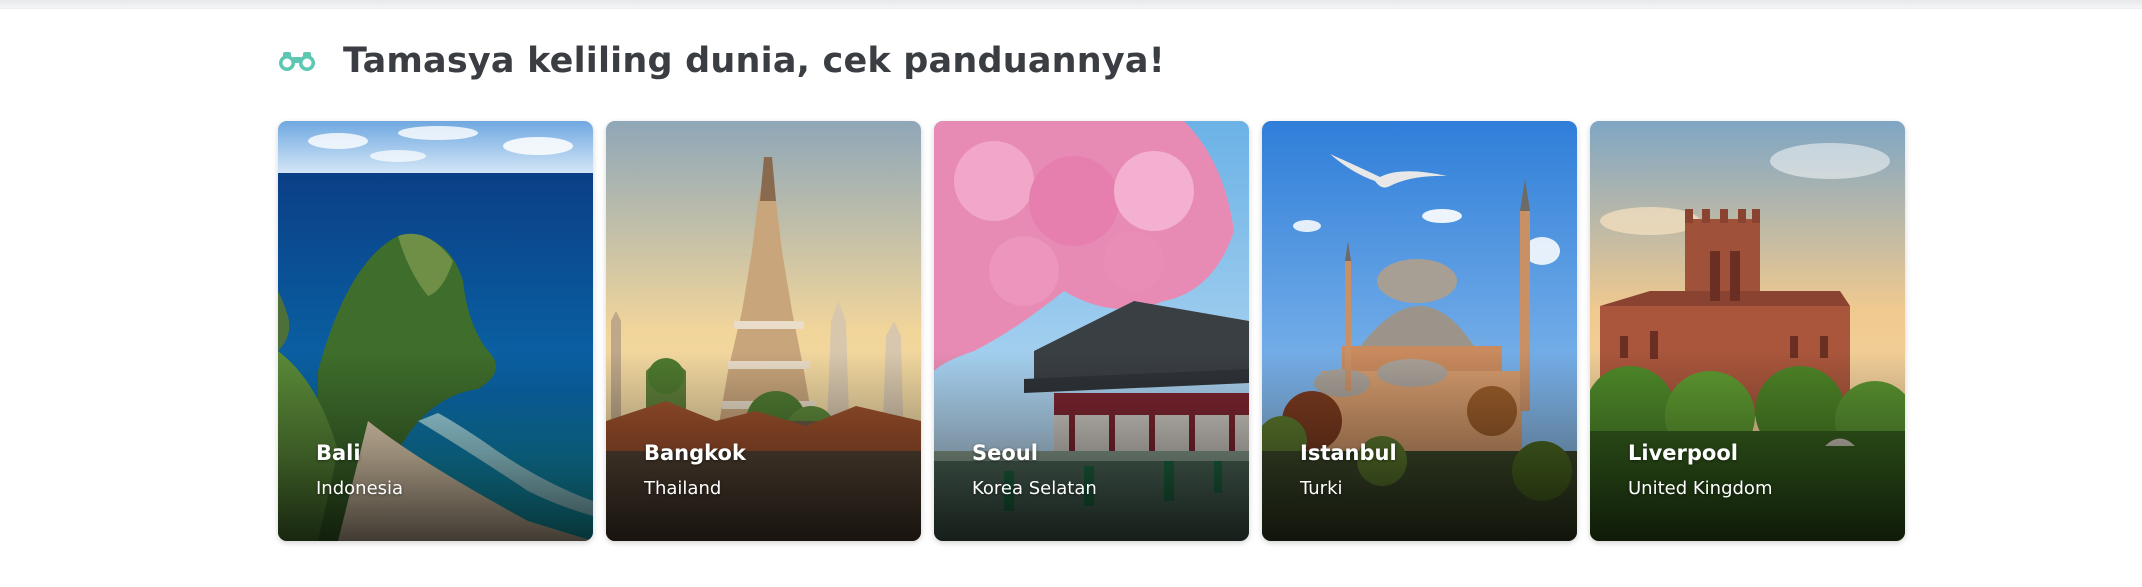 The width and height of the screenshot is (2142, 587). I want to click on section-header: Tamasya keliling dunia, cek panduannya!, so click(721, 61).